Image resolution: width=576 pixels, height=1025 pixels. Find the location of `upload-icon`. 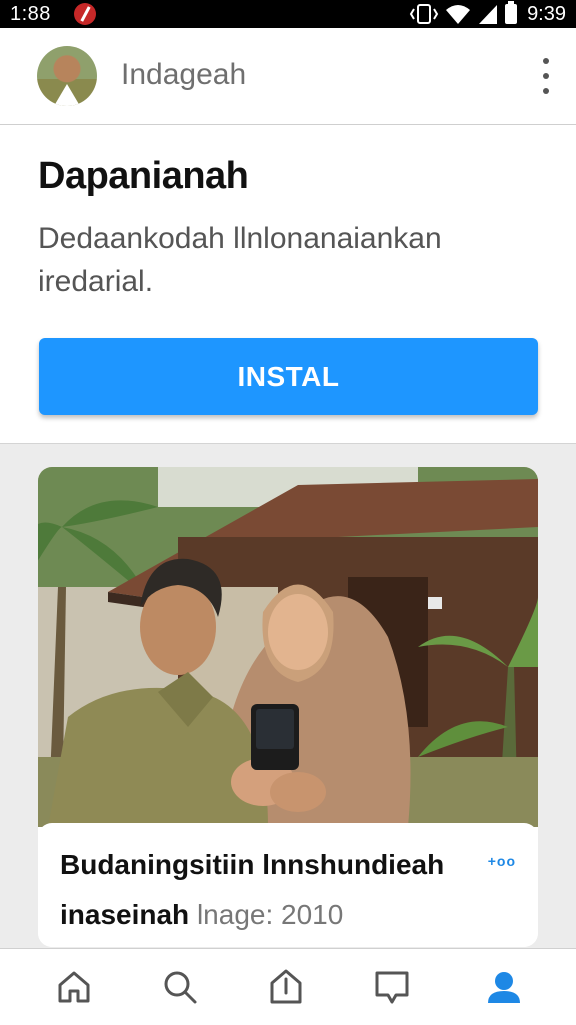

upload-icon is located at coordinates (286, 986).